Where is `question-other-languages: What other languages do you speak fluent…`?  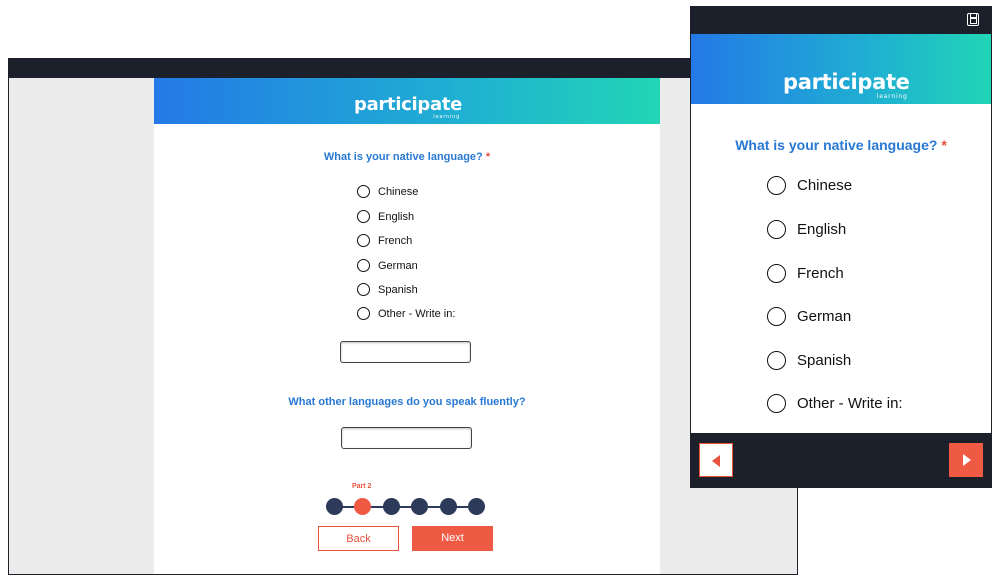 question-other-languages: What other languages do you speak fluent… is located at coordinates (407, 402).